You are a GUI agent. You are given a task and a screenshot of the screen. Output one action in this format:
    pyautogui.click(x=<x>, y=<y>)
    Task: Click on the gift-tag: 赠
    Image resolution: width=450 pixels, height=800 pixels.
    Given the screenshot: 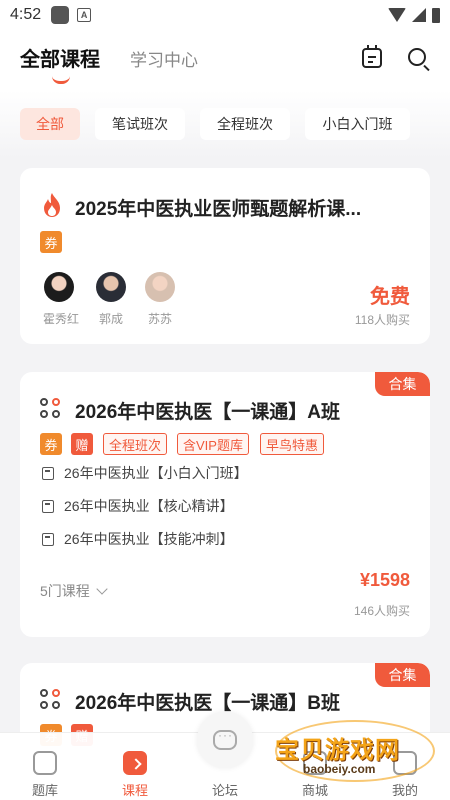 What is the action you would take?
    pyautogui.click(x=82, y=444)
    